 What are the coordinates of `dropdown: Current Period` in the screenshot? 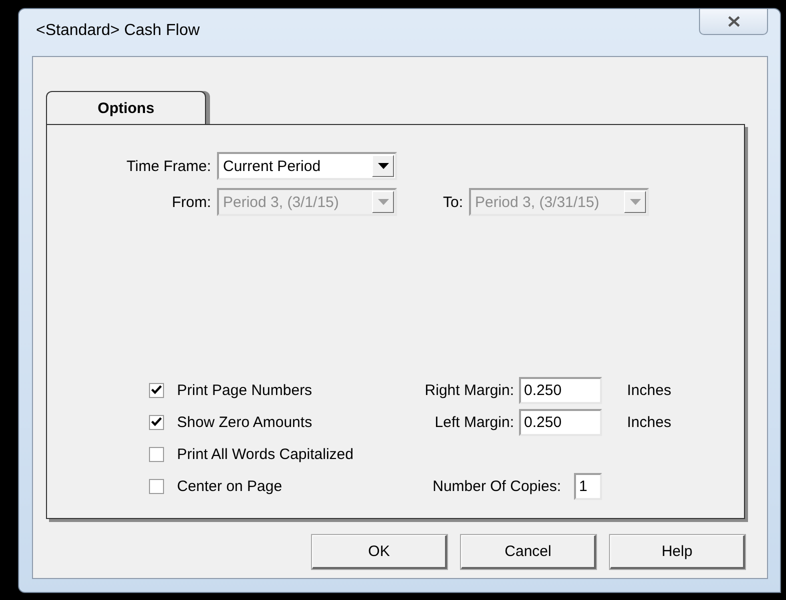 It's located at (307, 166).